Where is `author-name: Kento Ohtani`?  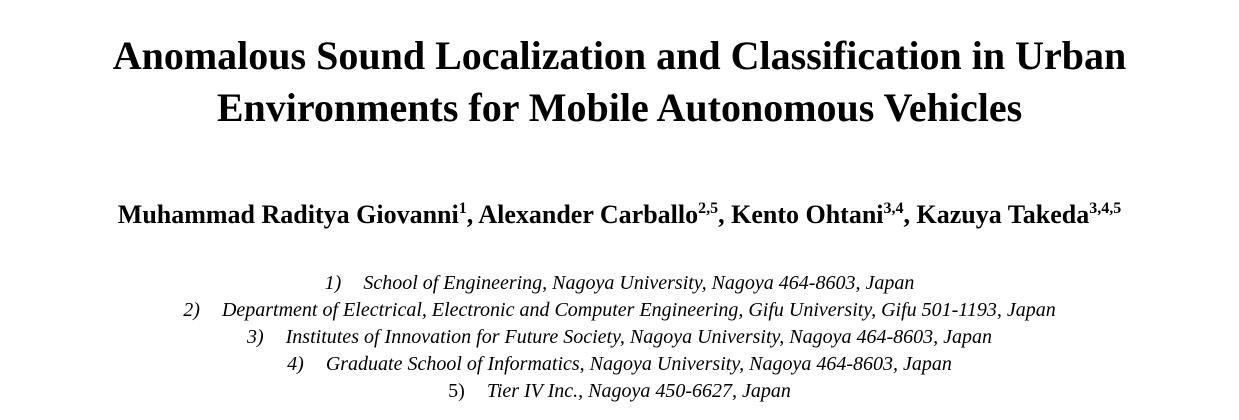 author-name: Kento Ohtani is located at coordinates (807, 214).